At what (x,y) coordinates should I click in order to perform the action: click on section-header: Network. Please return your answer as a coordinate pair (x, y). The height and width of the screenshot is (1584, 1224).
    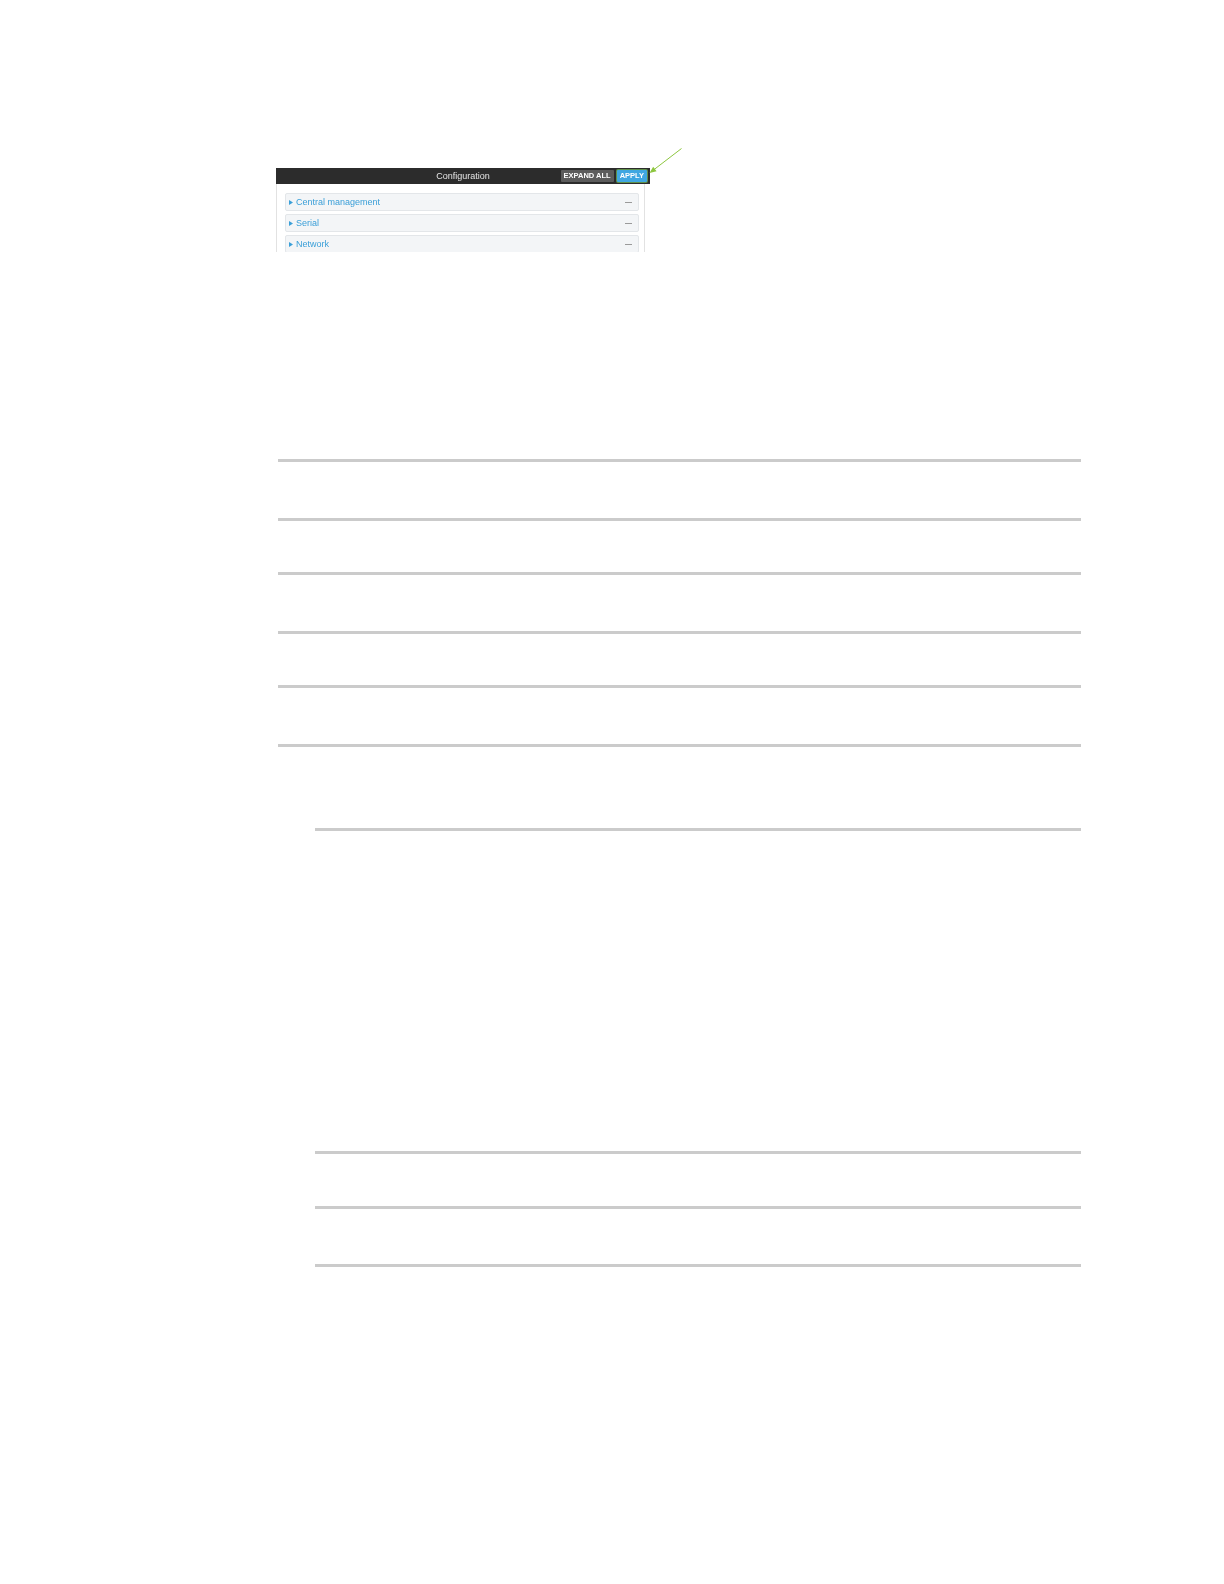
    Looking at the image, I should click on (462, 243).